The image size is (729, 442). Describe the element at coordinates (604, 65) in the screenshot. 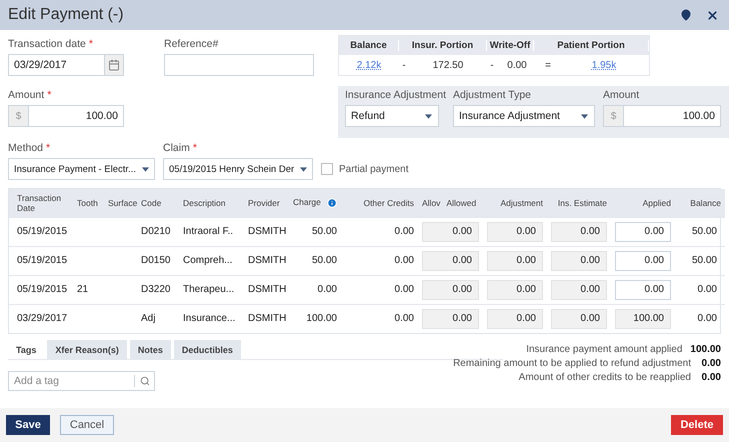

I see `amount-link: 1.95k` at that location.